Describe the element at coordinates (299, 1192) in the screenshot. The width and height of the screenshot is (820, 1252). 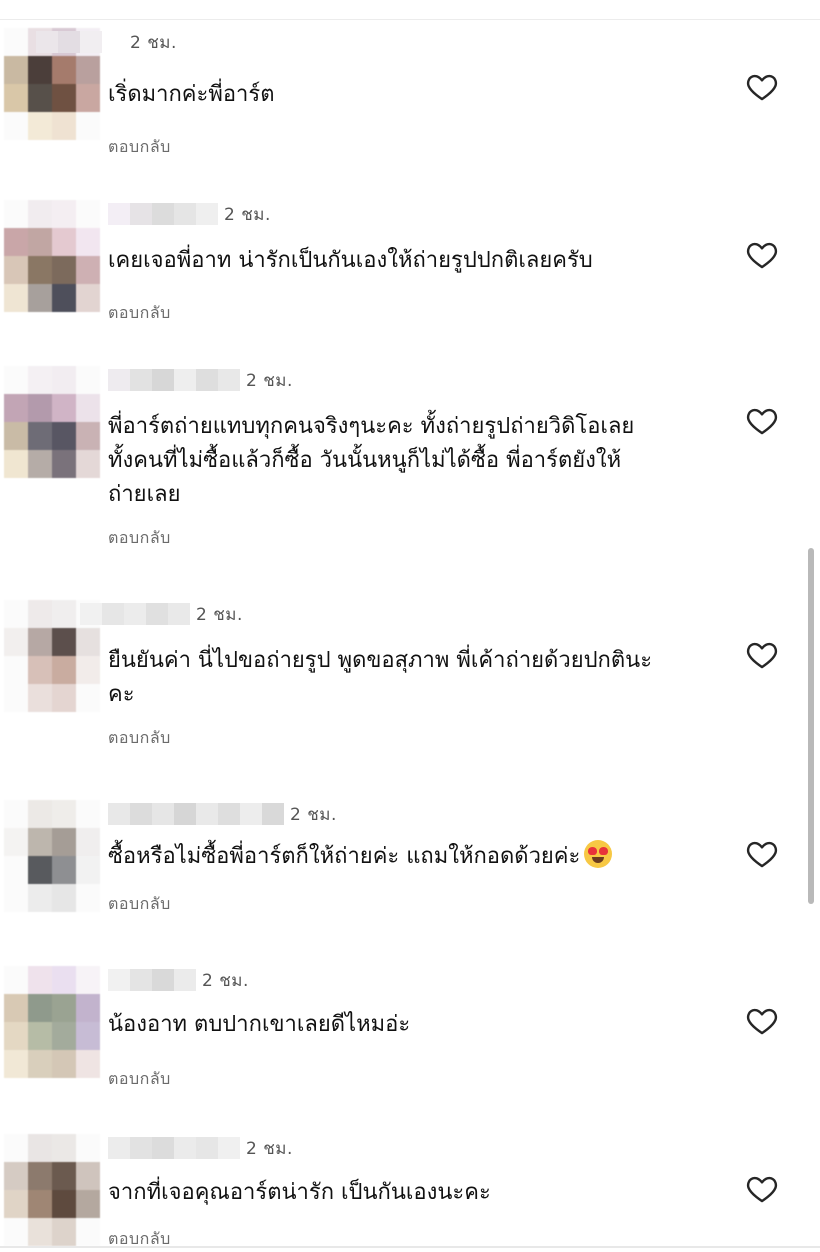
I see `comment-text: จากที่เจอคุณอาร์ตน่ารัก เป็นกันเองนะคะ` at that location.